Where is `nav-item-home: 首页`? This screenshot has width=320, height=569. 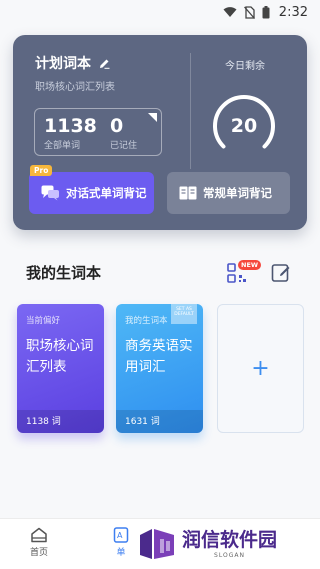 nav-item-home: 首页 is located at coordinates (39, 542).